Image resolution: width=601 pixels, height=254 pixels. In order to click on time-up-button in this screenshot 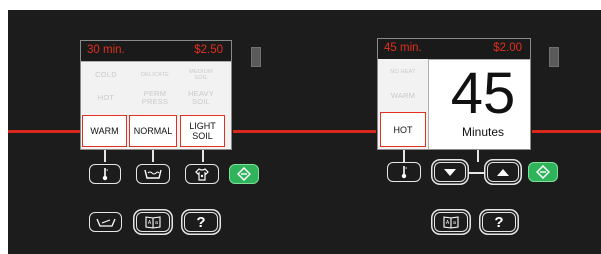, I will do `click(503, 172)`.